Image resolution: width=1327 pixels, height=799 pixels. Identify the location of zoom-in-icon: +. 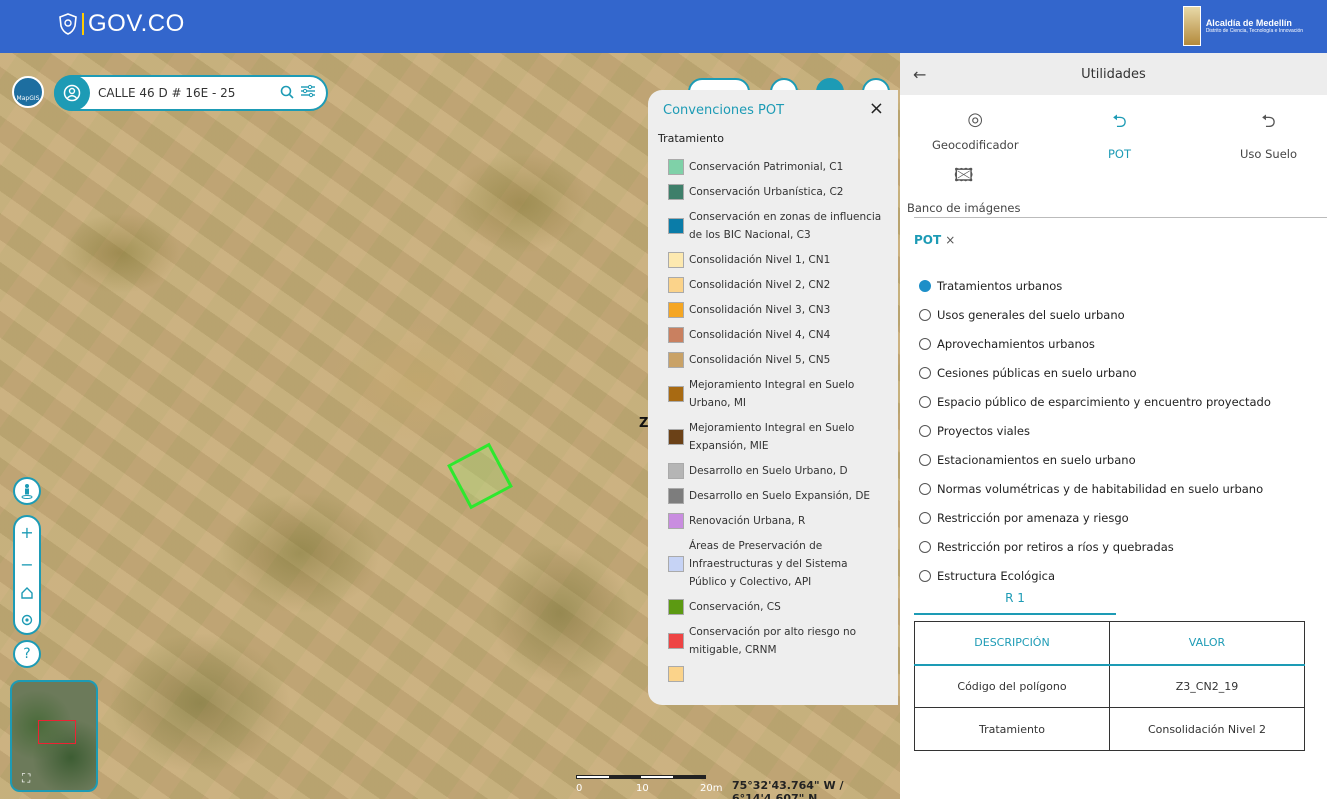
(26, 532).